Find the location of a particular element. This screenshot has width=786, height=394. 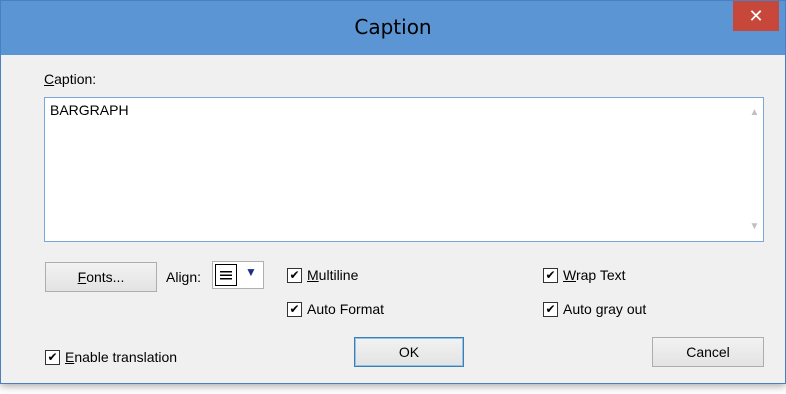

caption-text-value: BARGRAPH is located at coordinates (89, 110).